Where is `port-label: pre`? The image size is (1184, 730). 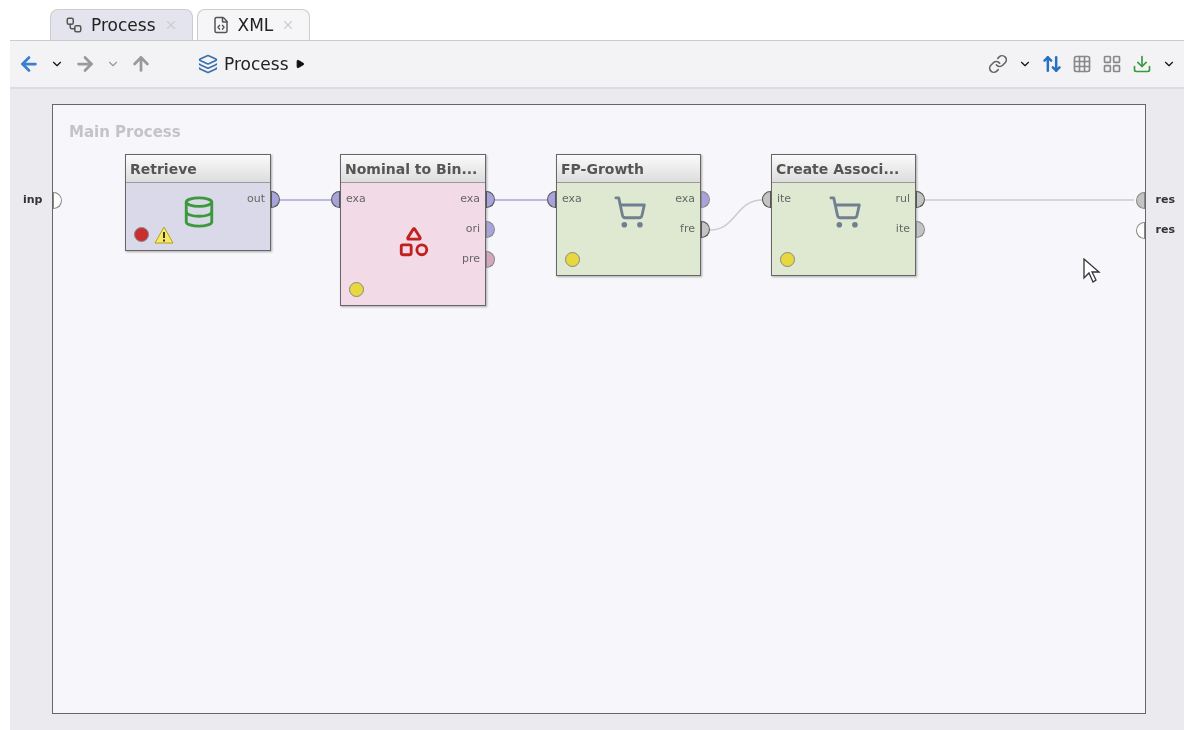 port-label: pre is located at coordinates (470, 259).